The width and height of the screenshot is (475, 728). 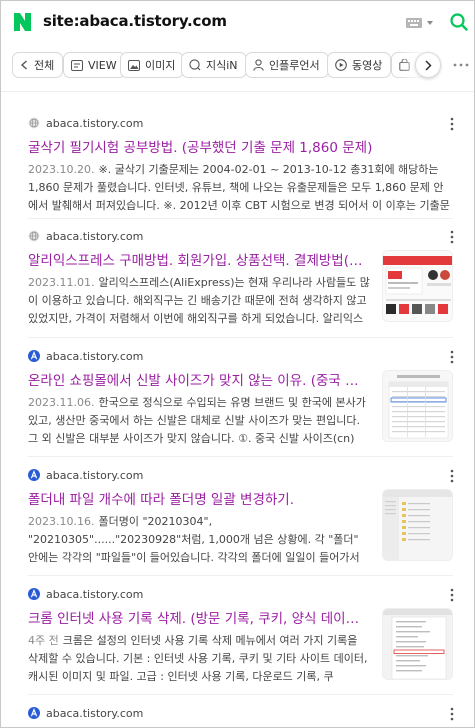 I want to click on result-date: 4주 전, so click(x=43, y=640).